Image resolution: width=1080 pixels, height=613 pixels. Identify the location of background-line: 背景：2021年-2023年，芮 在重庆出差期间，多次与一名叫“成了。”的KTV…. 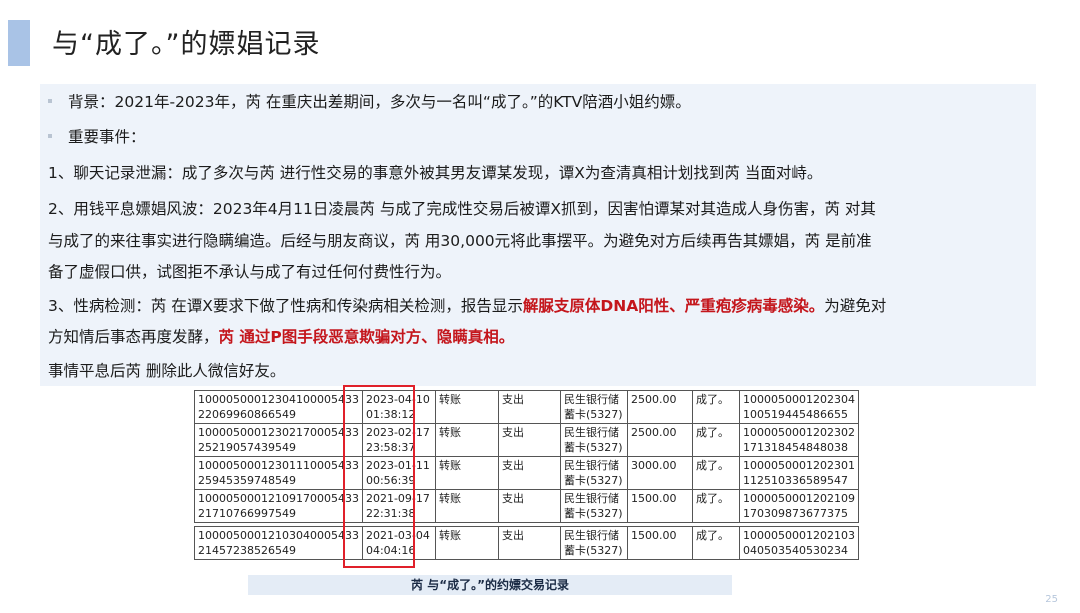
(369, 102).